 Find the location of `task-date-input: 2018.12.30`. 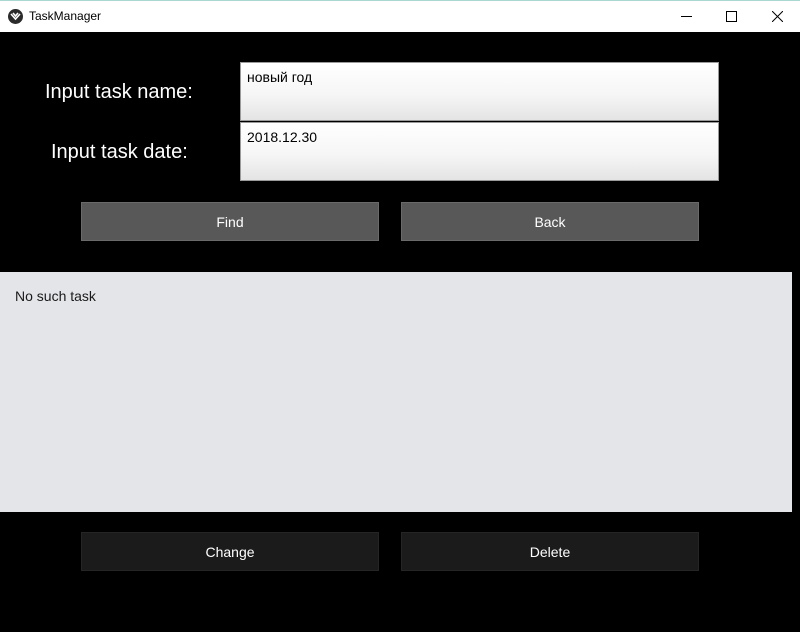

task-date-input: 2018.12.30 is located at coordinates (479, 151).